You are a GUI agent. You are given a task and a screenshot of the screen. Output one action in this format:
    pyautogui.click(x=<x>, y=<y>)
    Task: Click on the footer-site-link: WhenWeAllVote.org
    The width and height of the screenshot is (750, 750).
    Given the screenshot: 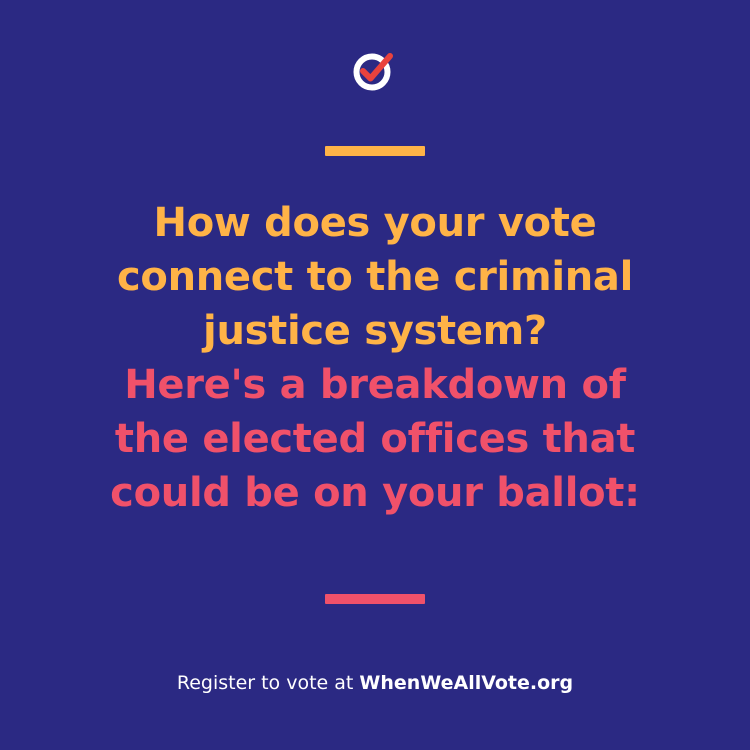 What is the action you would take?
    pyautogui.click(x=466, y=683)
    